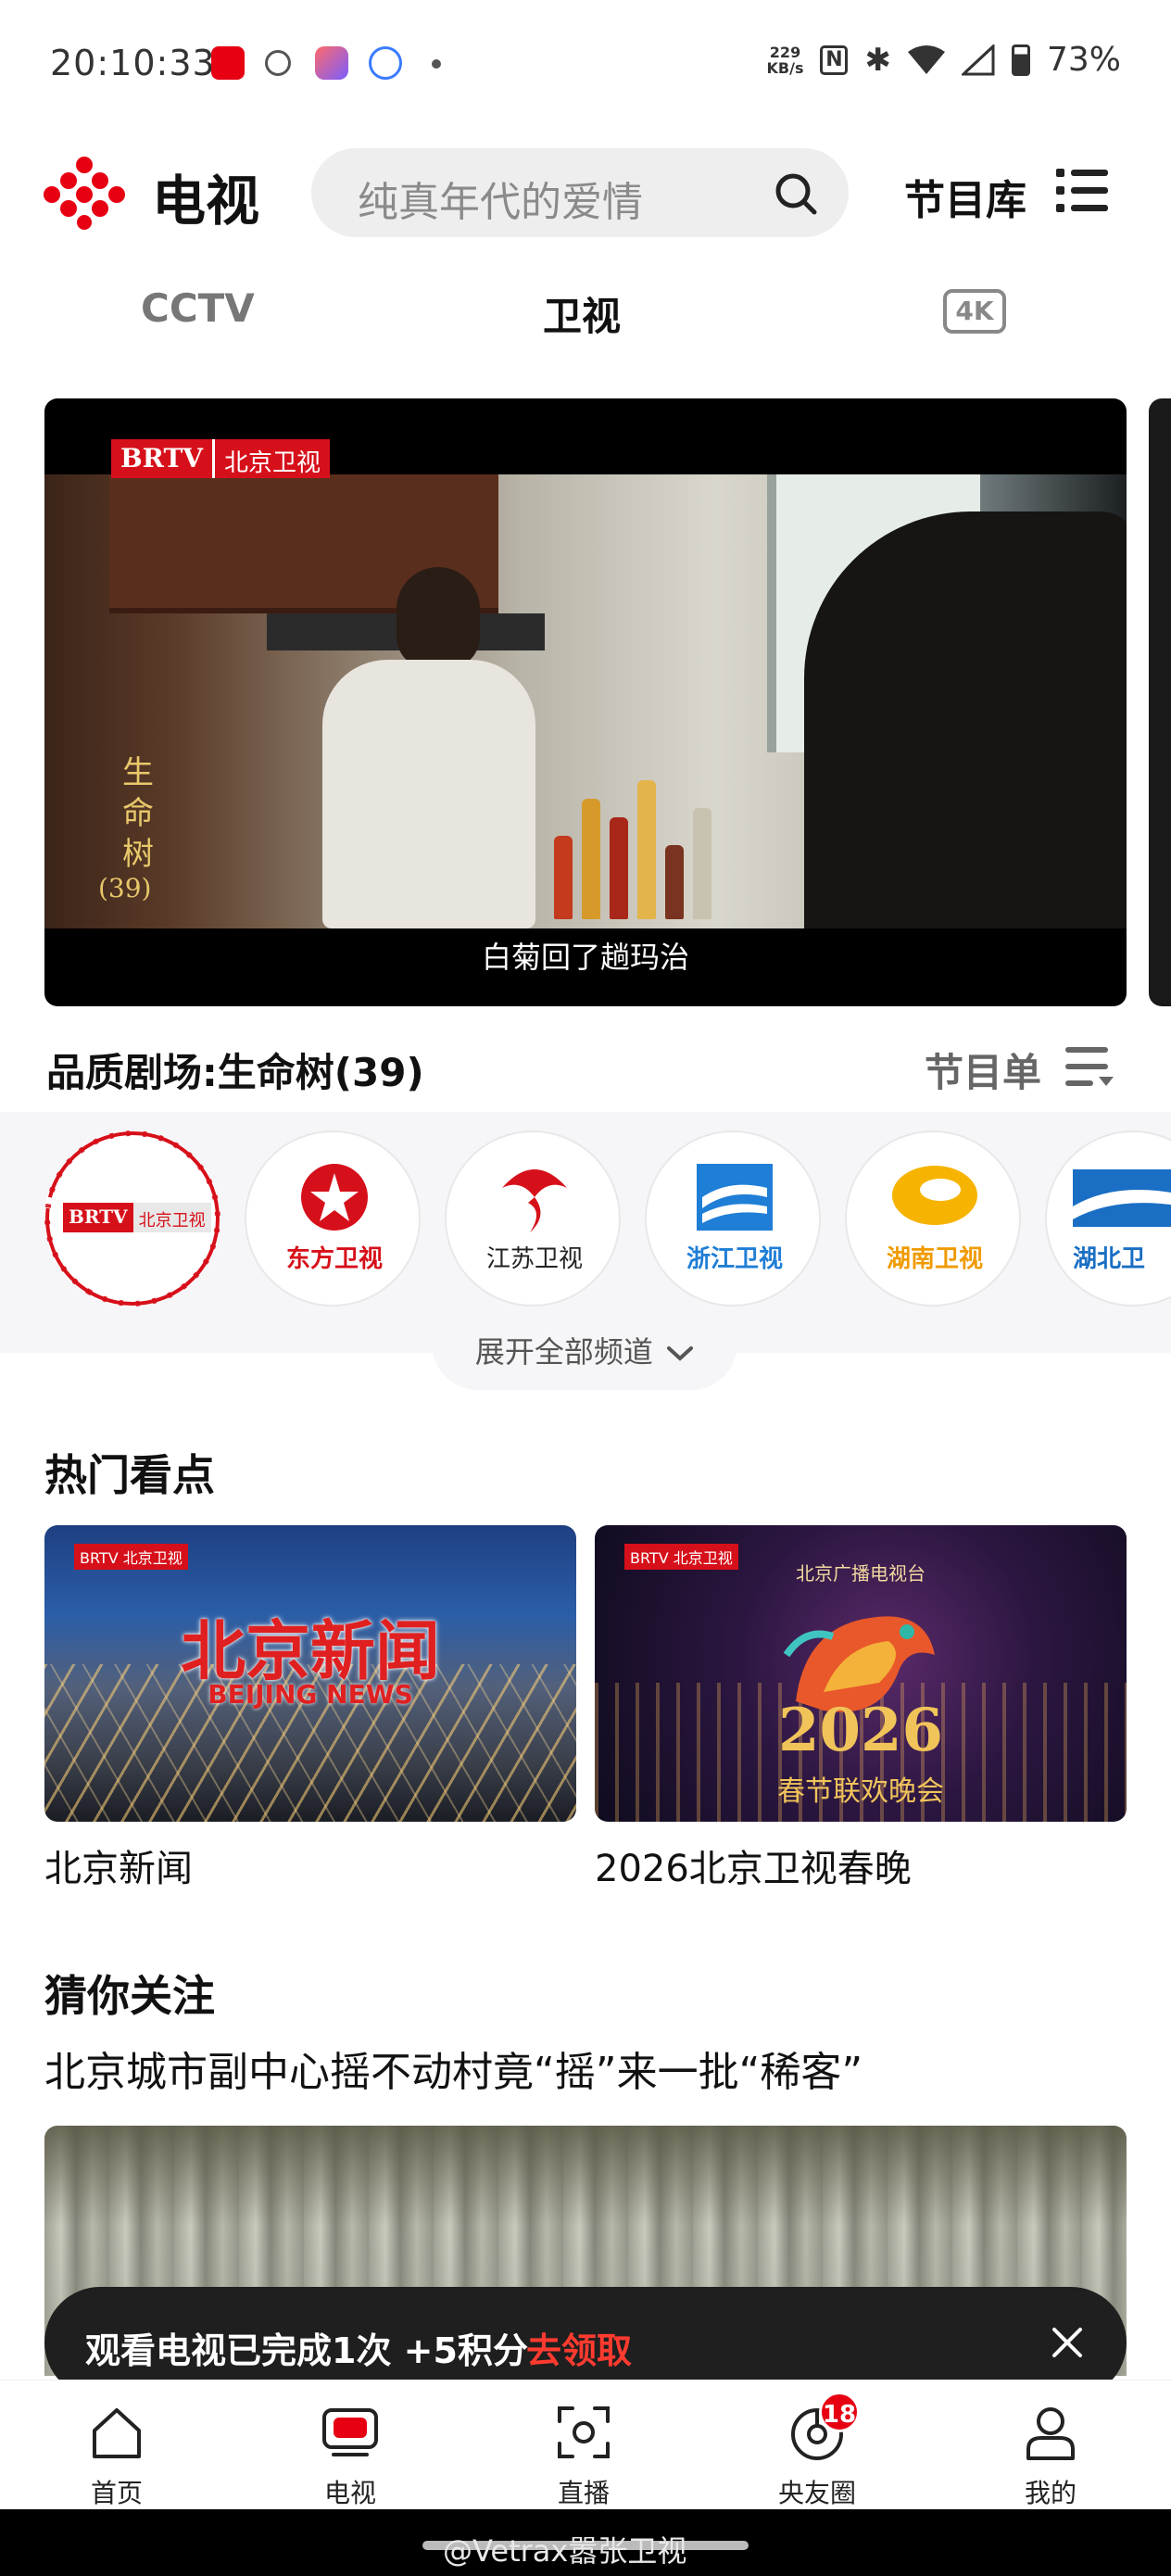  Describe the element at coordinates (1050, 2433) in the screenshot. I see `profile-icon` at that location.